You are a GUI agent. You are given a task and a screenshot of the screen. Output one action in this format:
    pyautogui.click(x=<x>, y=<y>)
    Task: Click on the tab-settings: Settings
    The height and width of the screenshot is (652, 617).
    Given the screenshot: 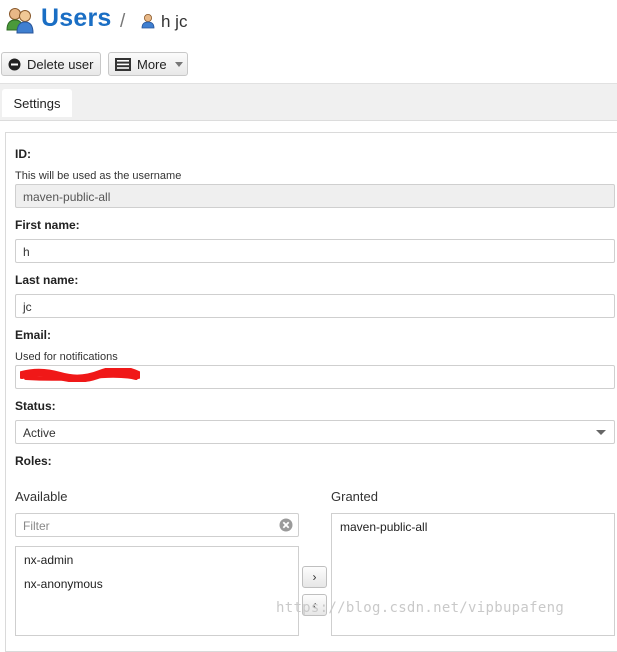 What is the action you would take?
    pyautogui.click(x=37, y=103)
    